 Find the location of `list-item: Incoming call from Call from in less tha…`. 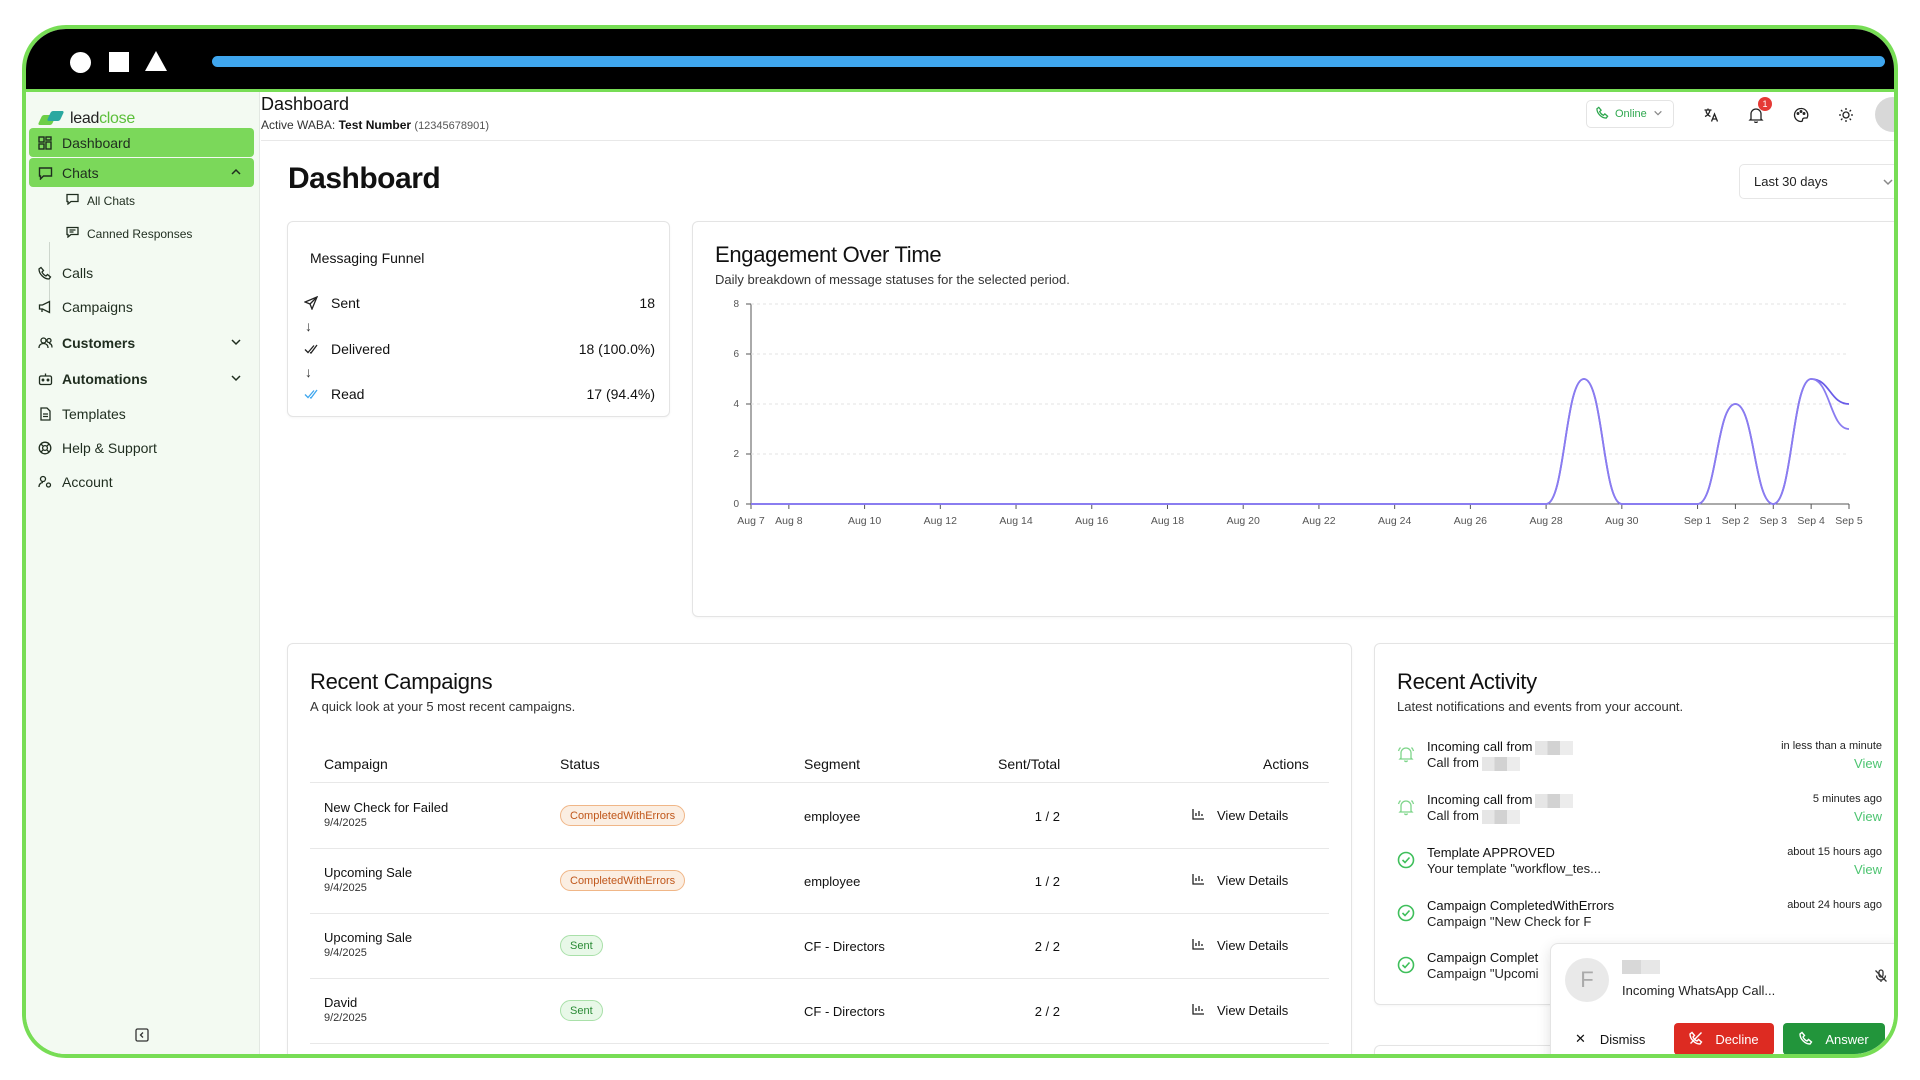

list-item: Incoming call from Call from in less tha… is located at coordinates (1639, 761).